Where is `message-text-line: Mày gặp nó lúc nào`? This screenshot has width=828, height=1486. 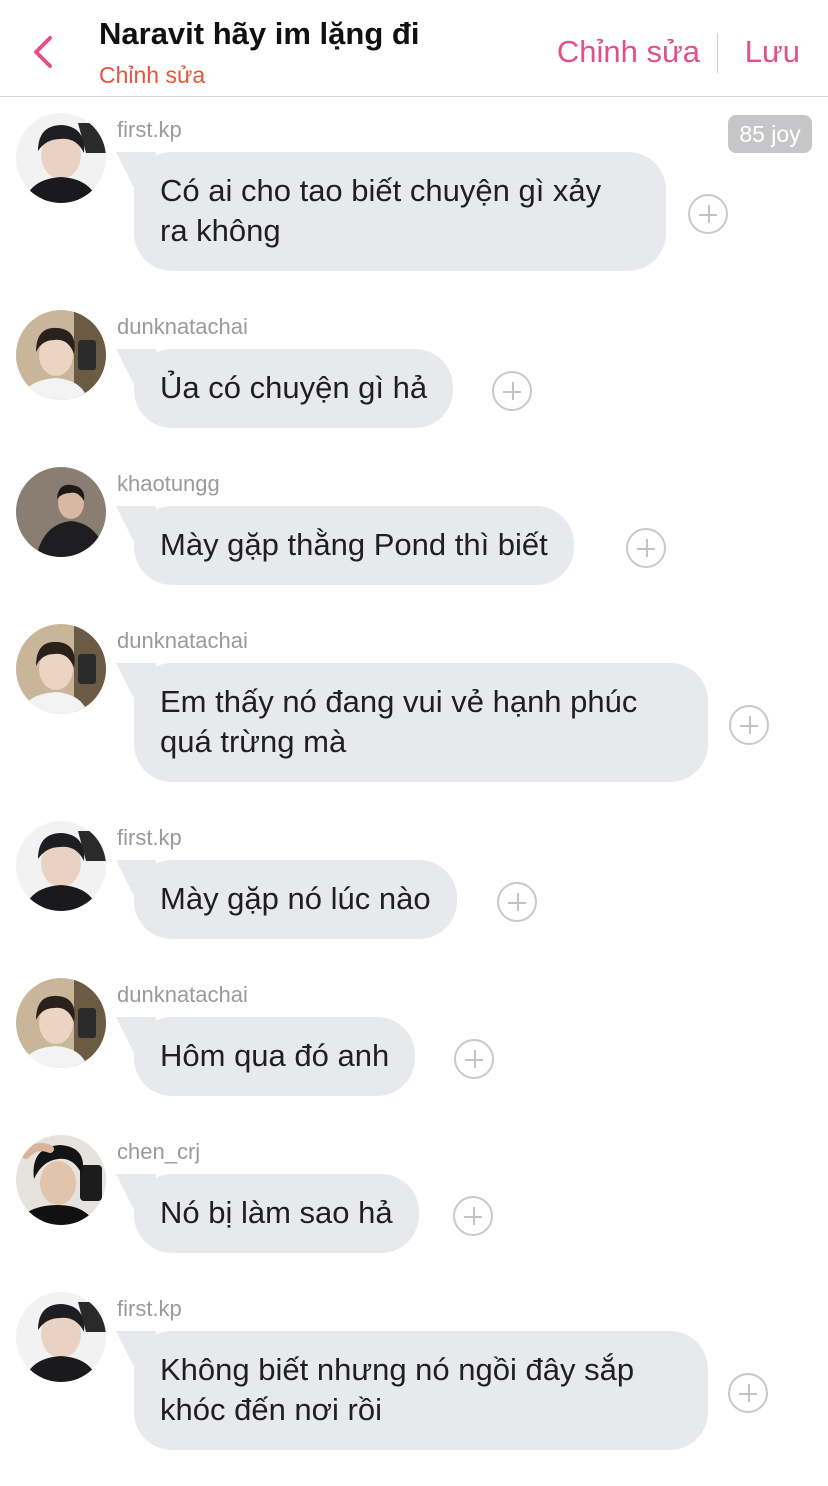 message-text-line: Mày gặp nó lúc nào is located at coordinates (295, 898).